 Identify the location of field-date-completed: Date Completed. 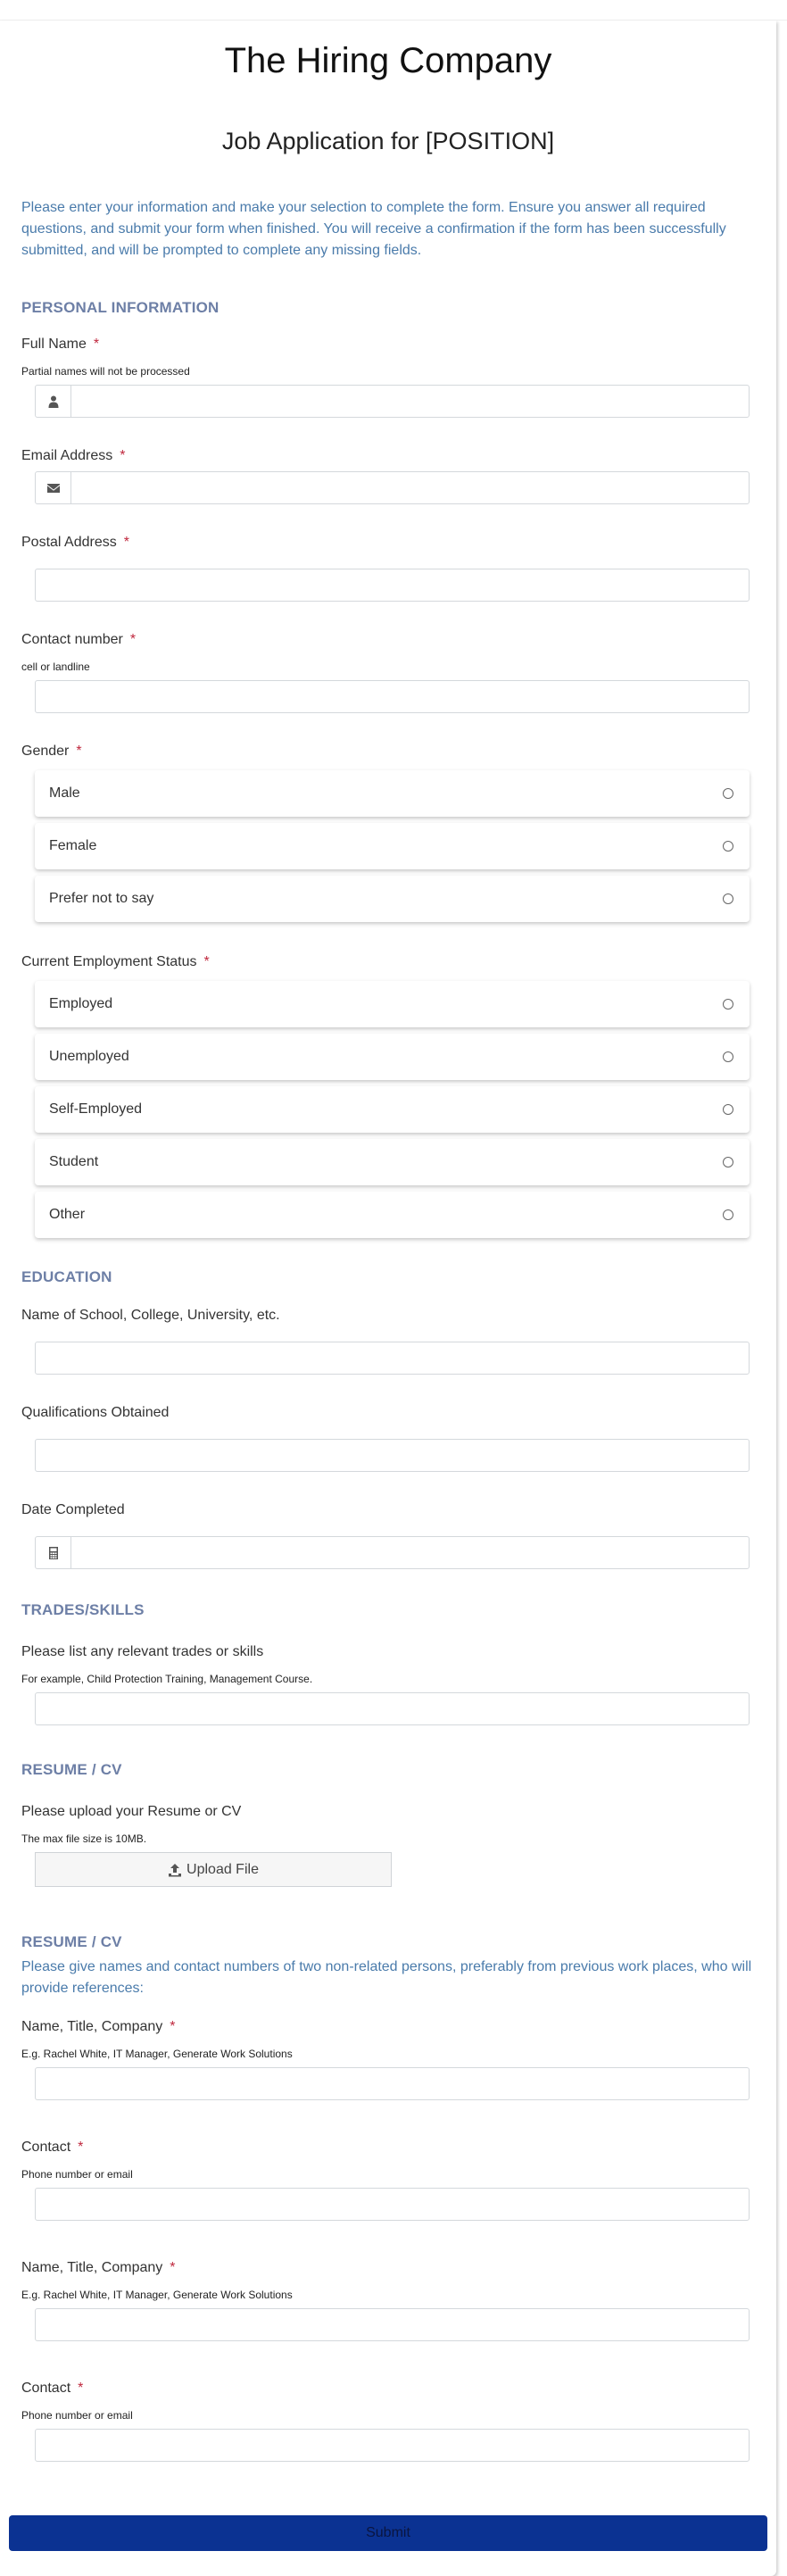
(388, 1535).